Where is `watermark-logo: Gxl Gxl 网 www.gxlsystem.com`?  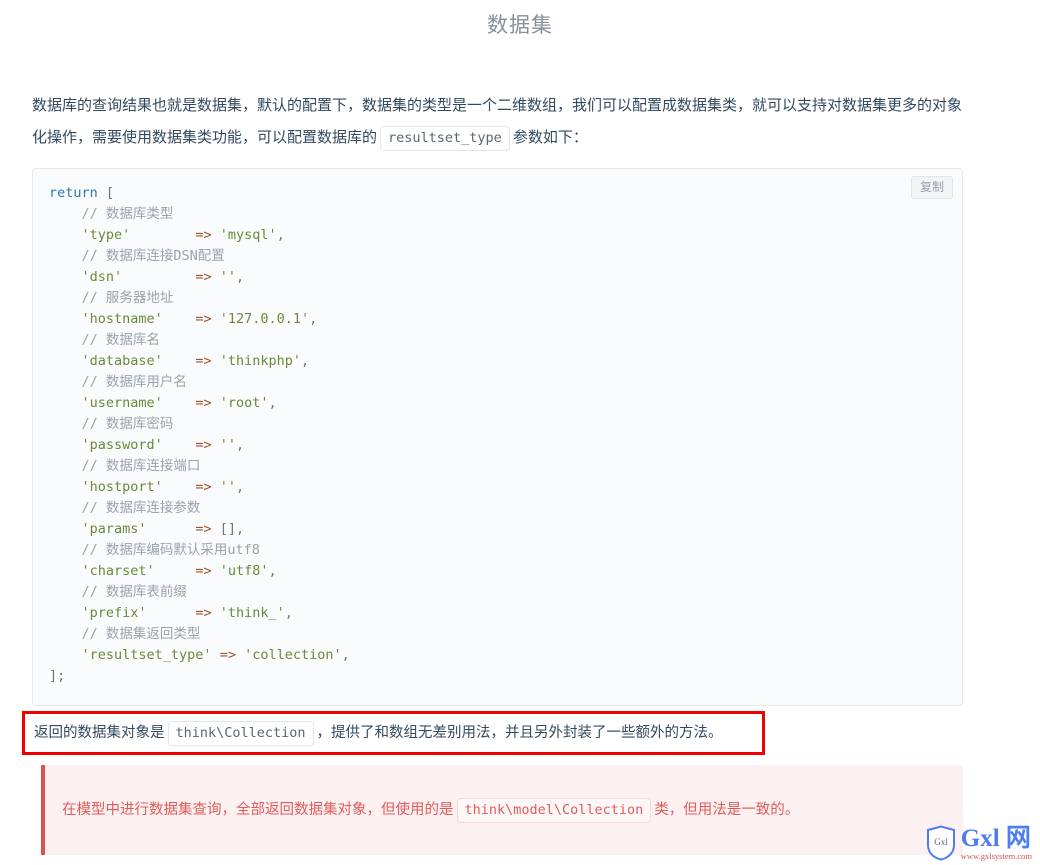
watermark-logo: Gxl Gxl 网 www.gxlsystem.com is located at coordinates (979, 843).